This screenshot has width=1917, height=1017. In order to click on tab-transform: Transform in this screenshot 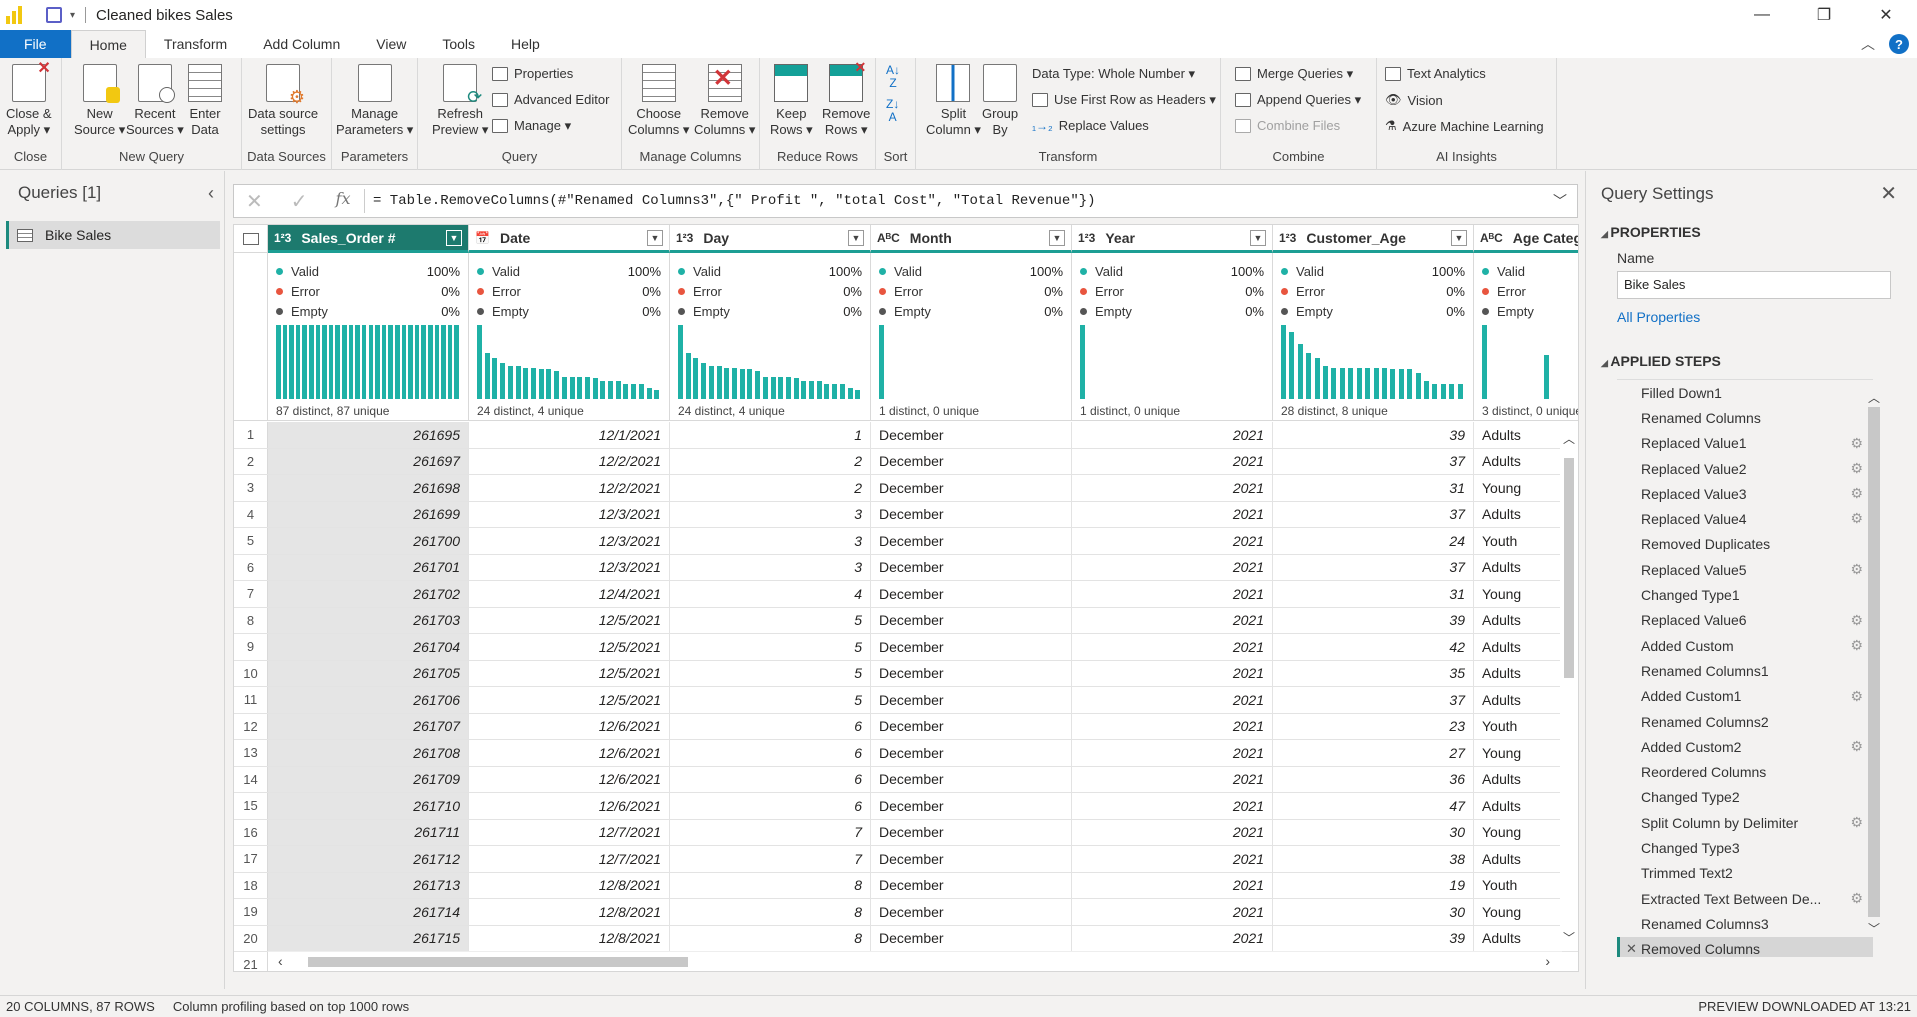, I will do `click(195, 44)`.